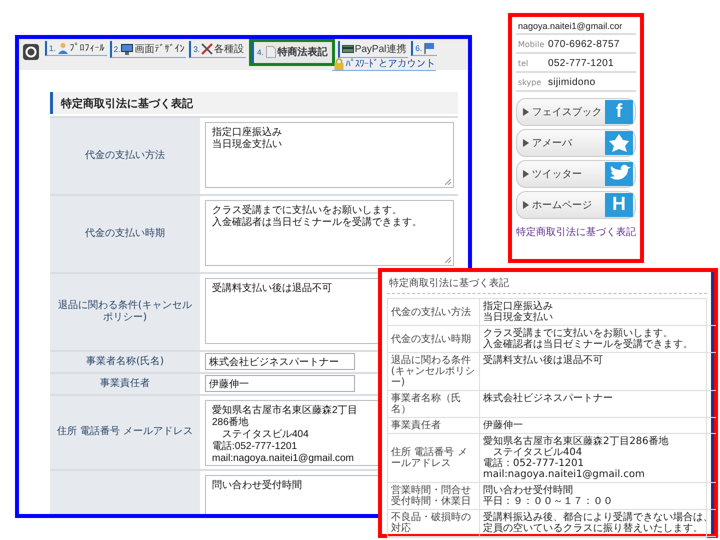  Describe the element at coordinates (62, 48) in the screenshot. I see `person-icon` at that location.